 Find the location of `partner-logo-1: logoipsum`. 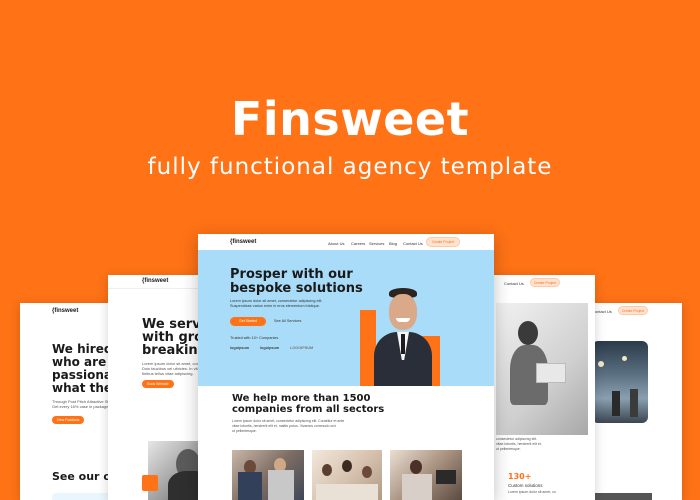

partner-logo-1: logoipsum is located at coordinates (240, 348).